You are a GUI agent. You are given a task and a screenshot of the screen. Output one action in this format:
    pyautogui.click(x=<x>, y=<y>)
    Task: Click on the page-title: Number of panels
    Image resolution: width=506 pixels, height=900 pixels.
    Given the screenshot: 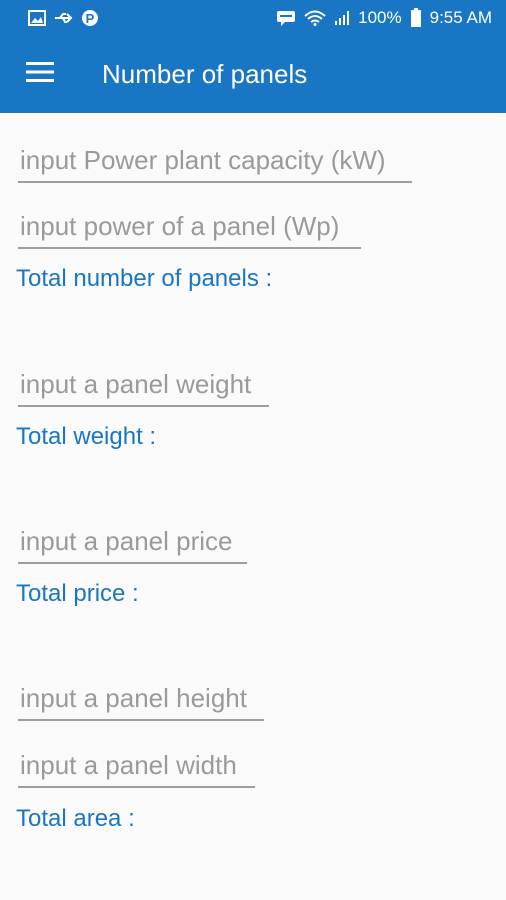 What is the action you would take?
    pyautogui.click(x=205, y=74)
    